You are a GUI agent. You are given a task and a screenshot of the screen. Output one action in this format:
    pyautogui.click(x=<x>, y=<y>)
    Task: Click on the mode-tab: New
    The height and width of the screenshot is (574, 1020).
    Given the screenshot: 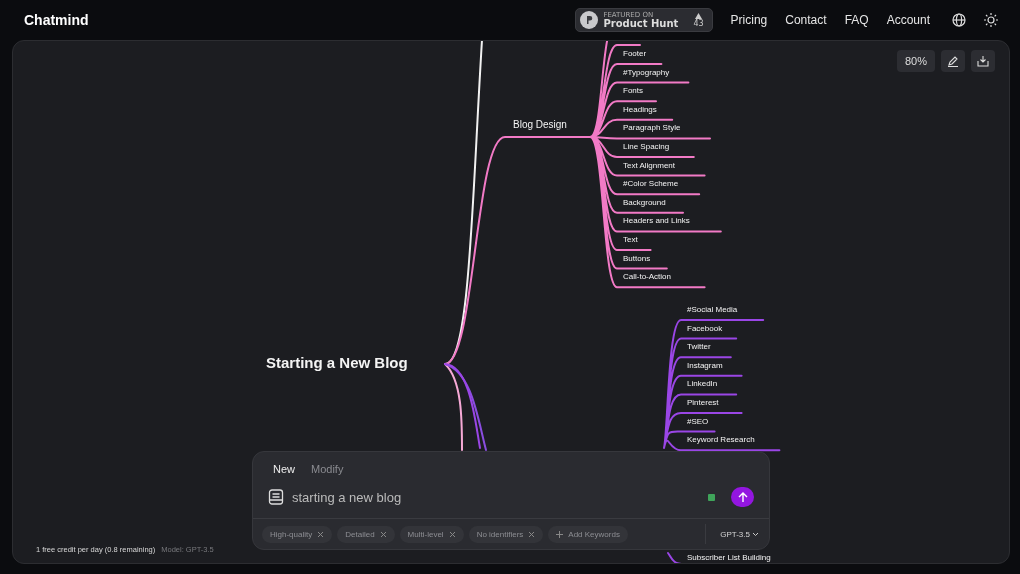 What is the action you would take?
    pyautogui.click(x=284, y=469)
    